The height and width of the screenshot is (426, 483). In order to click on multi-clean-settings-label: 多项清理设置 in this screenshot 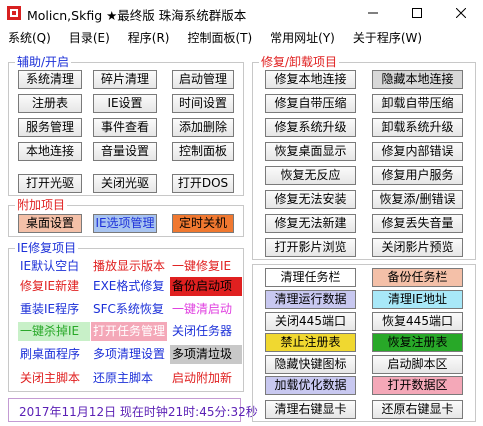, I will do `click(129, 354)`.